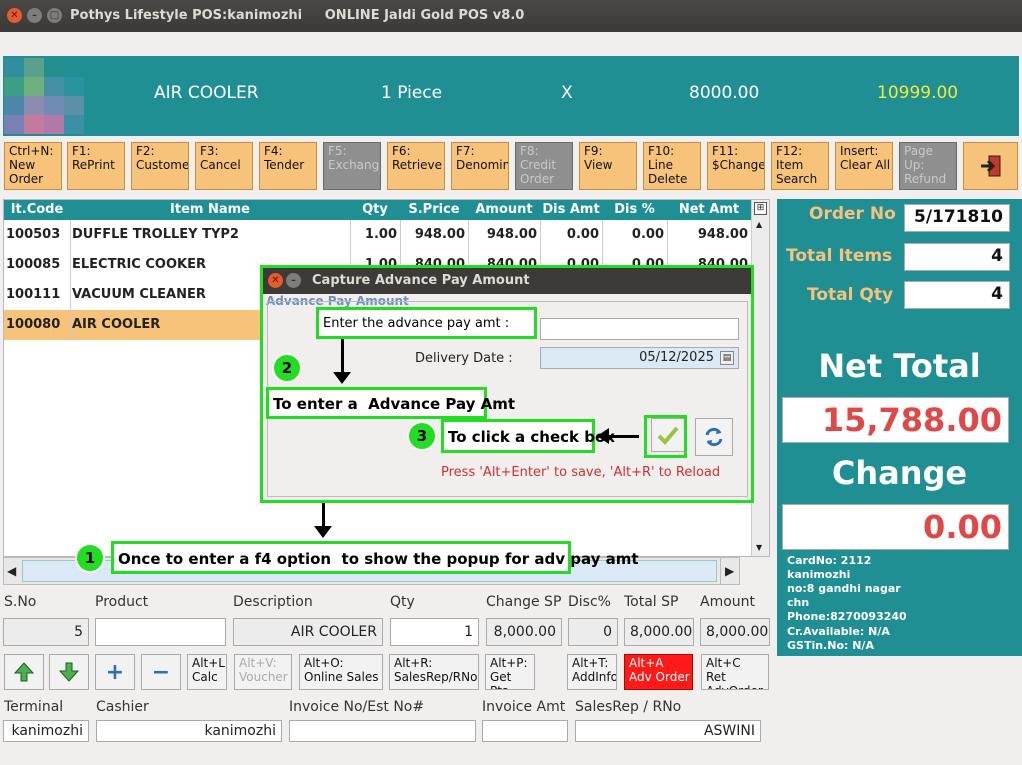 The width and height of the screenshot is (1022, 765). Describe the element at coordinates (210, 209) in the screenshot. I see `column-header: Item Name` at that location.